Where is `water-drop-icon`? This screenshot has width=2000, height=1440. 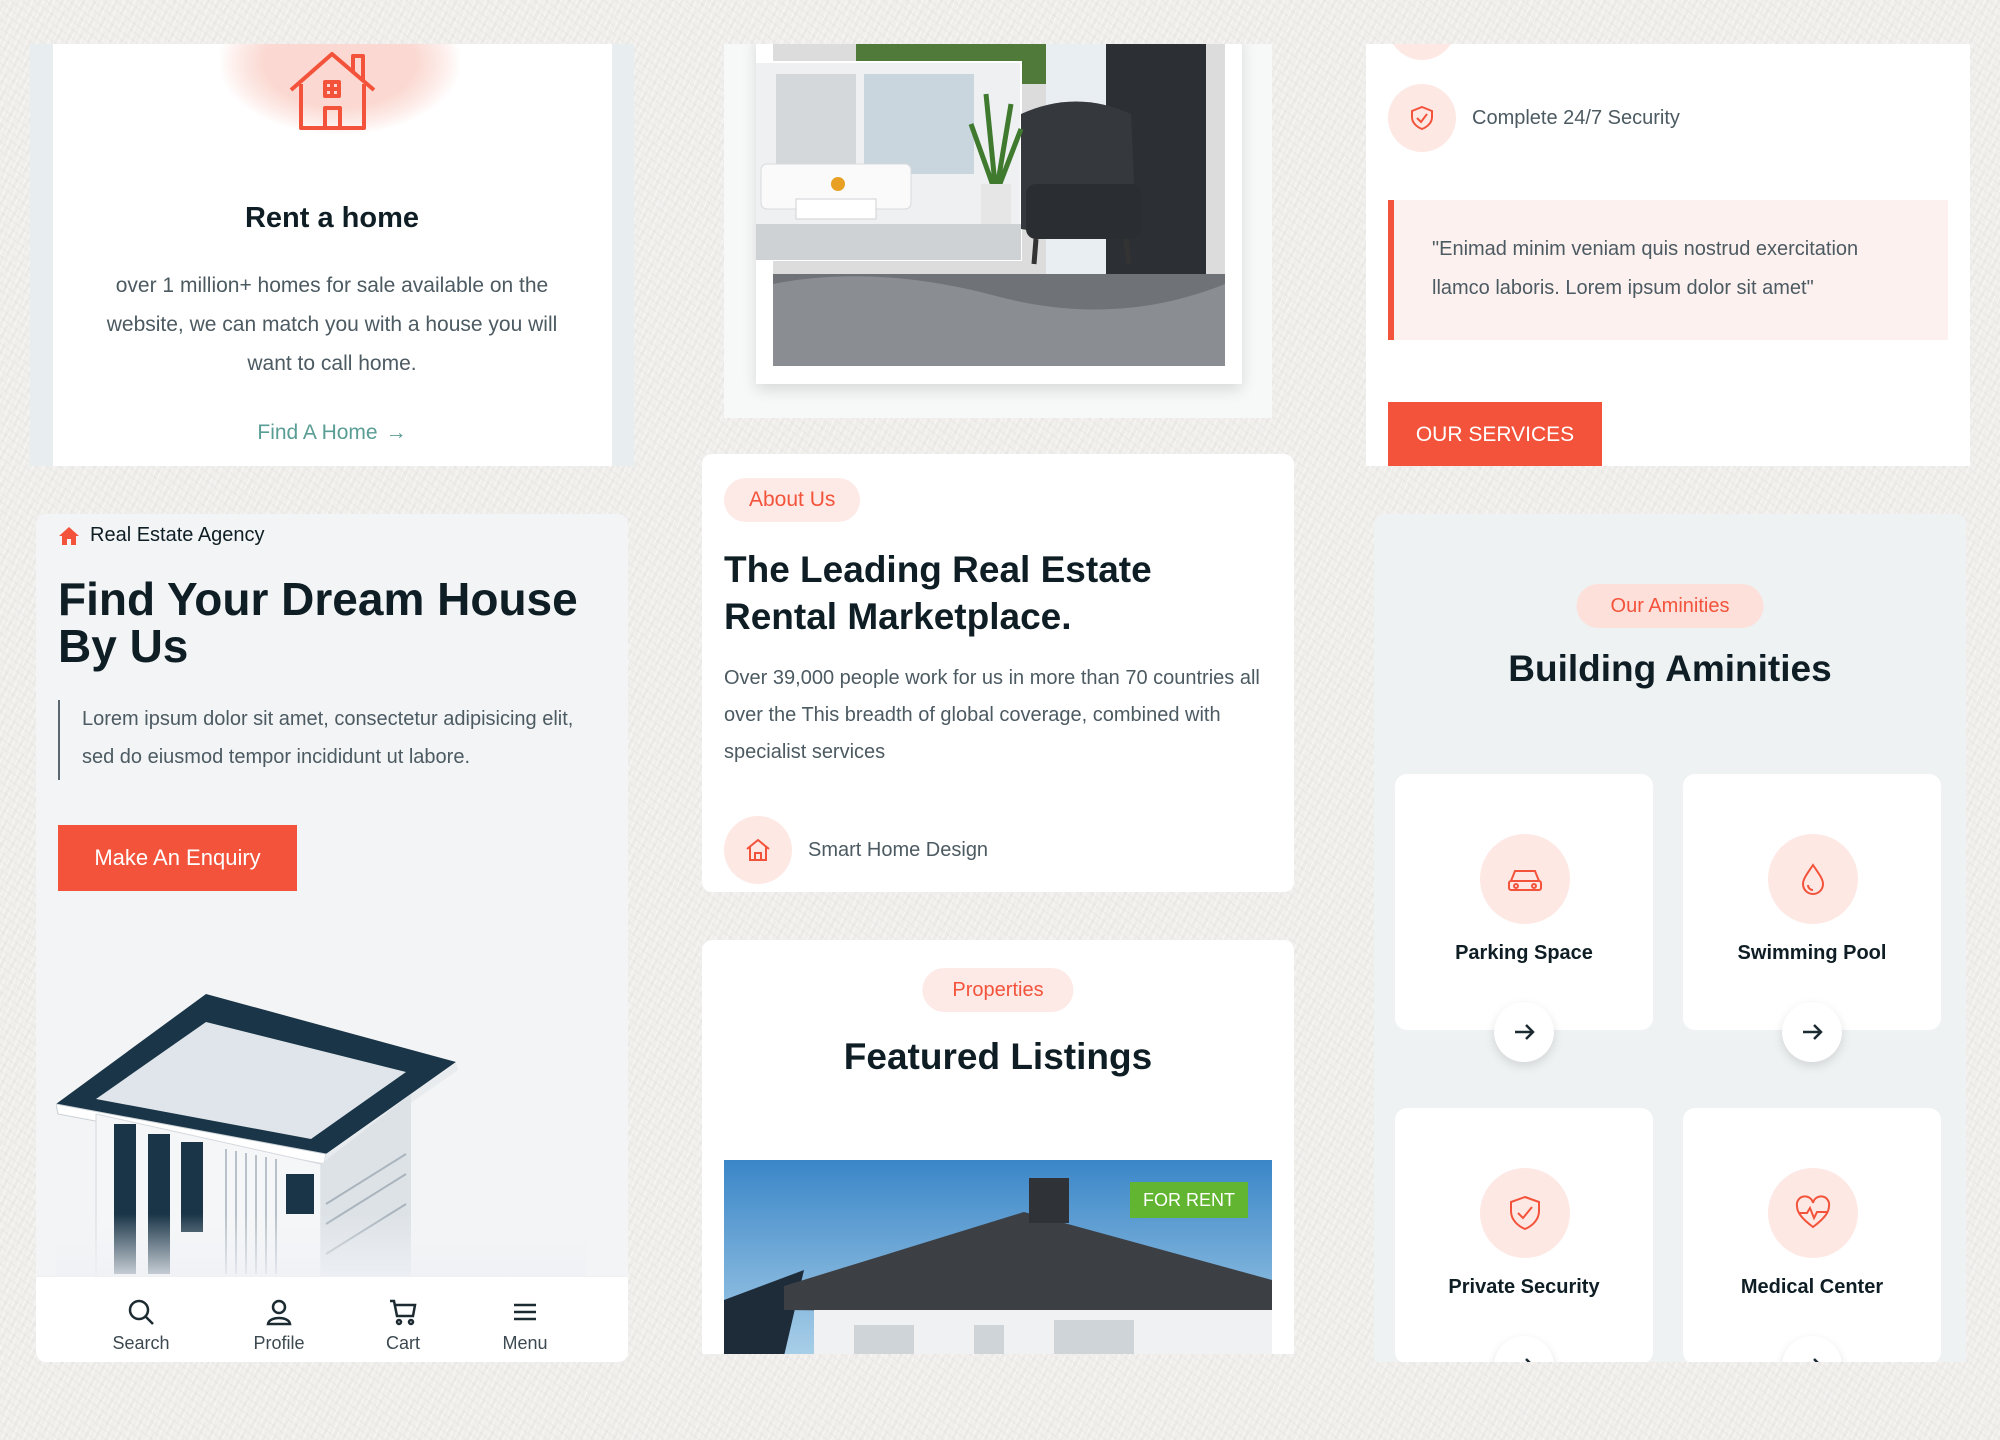 water-drop-icon is located at coordinates (1813, 879).